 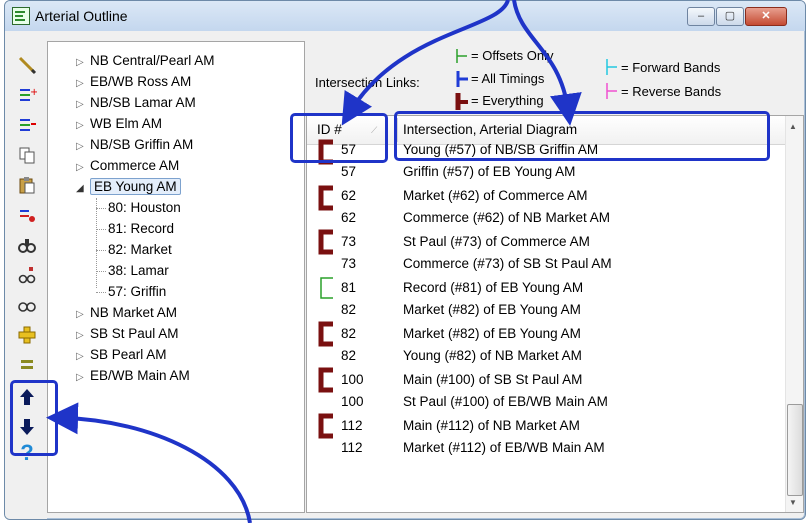 I want to click on tree-item: ▷ SB Pearl AM, so click(x=121, y=356).